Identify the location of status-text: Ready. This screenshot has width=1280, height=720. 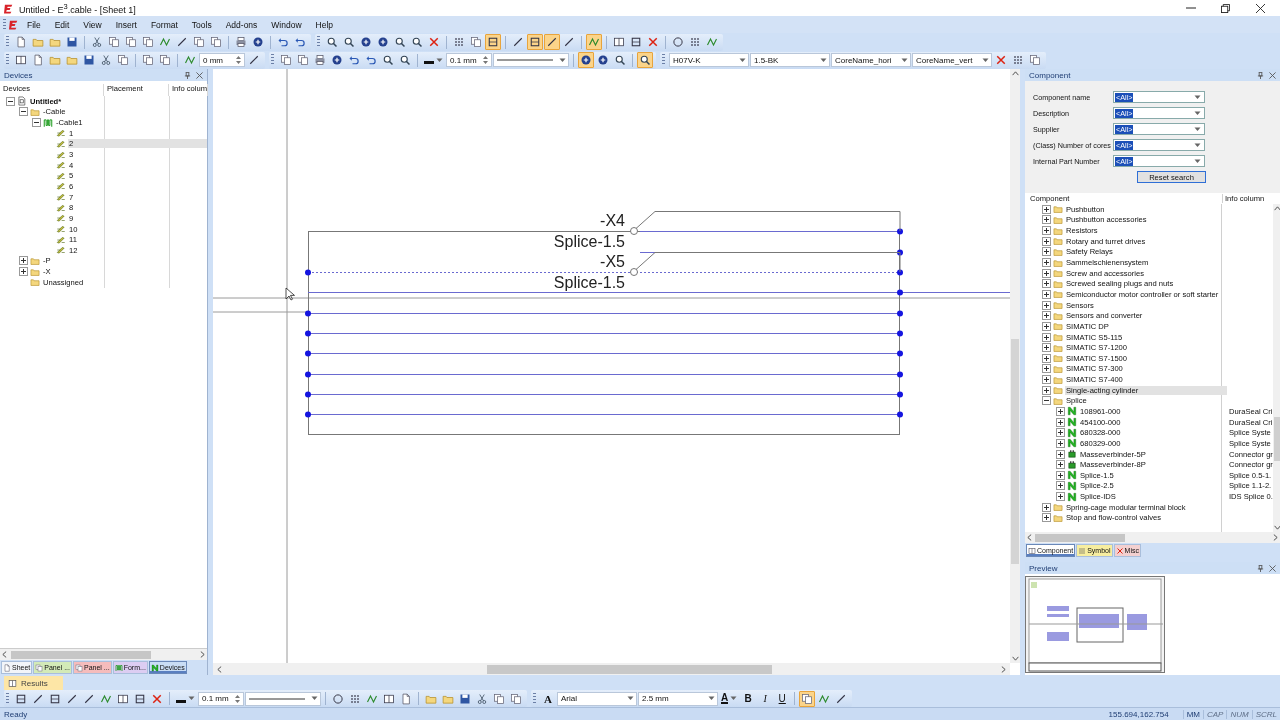
(16, 714).